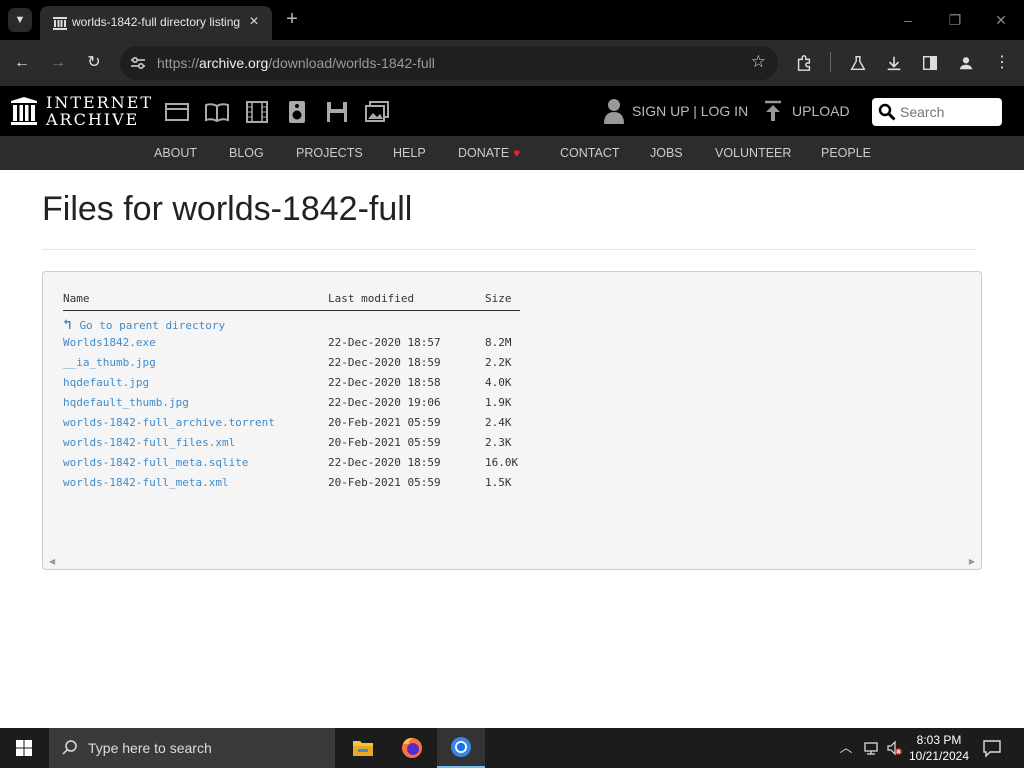 The width and height of the screenshot is (1024, 768). What do you see at coordinates (377, 112) in the screenshot?
I see `images-icon` at bounding box center [377, 112].